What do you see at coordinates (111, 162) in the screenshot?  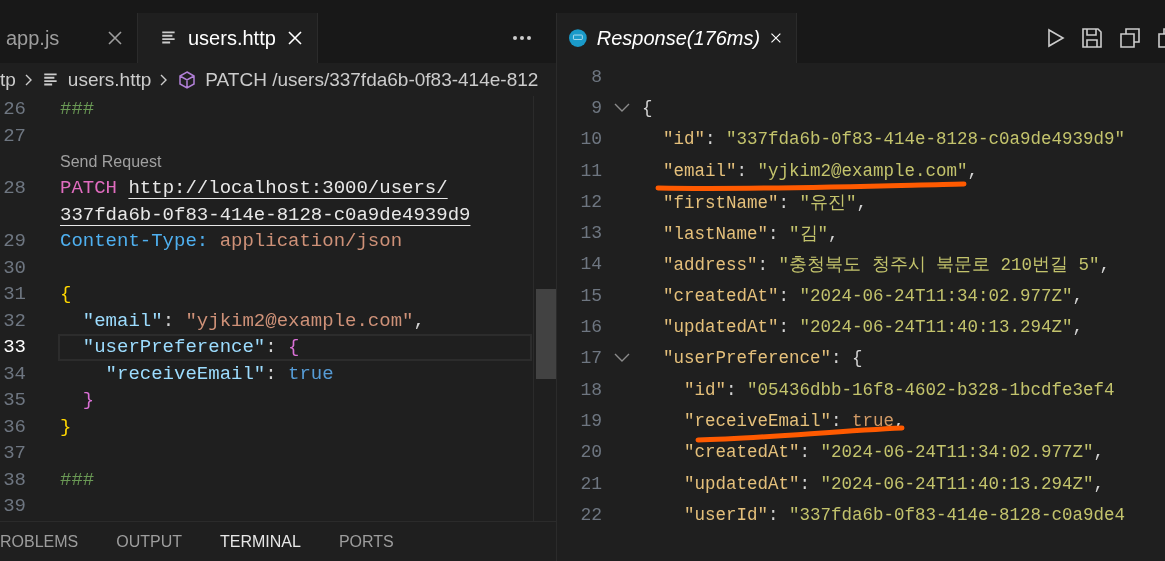 I see `send-request-link: Send Request` at bounding box center [111, 162].